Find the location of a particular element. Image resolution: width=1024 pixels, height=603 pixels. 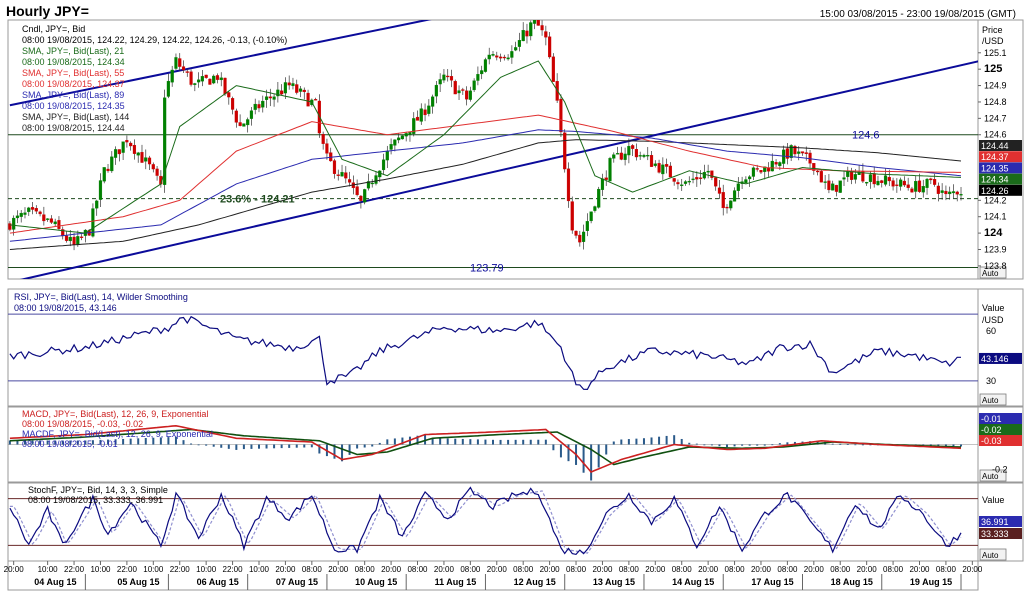

macd-tick-label: -0.2 is located at coordinates (1000, 470).